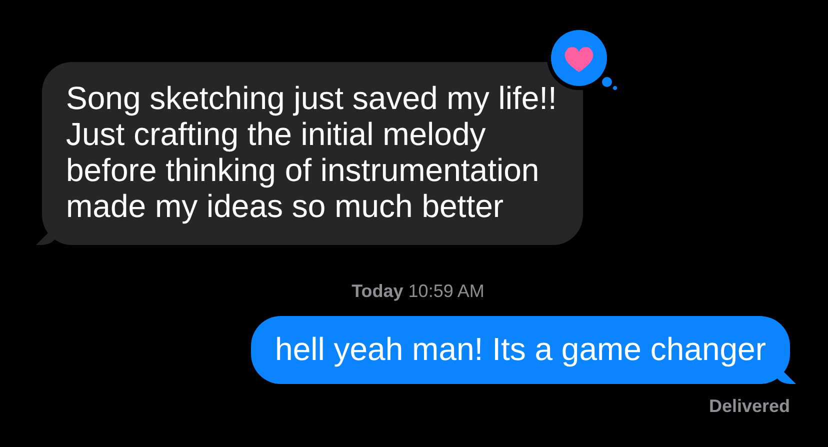 The height and width of the screenshot is (447, 828). Describe the element at coordinates (749, 406) in the screenshot. I see `delivery-status: Delivered` at that location.